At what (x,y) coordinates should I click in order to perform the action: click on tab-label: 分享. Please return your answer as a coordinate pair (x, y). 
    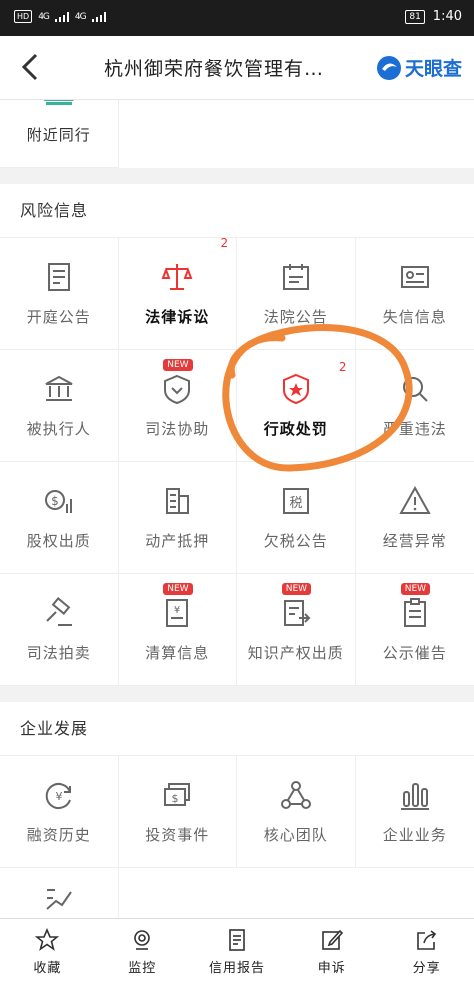
    Looking at the image, I should click on (426, 968).